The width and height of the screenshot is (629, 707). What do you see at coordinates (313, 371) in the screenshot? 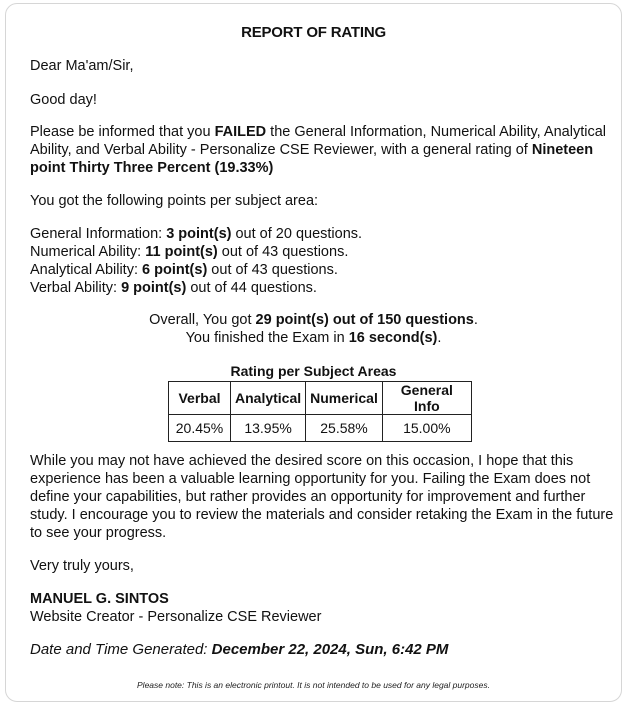
I see `rating-table-title: Rating per Subject Areas` at bounding box center [313, 371].